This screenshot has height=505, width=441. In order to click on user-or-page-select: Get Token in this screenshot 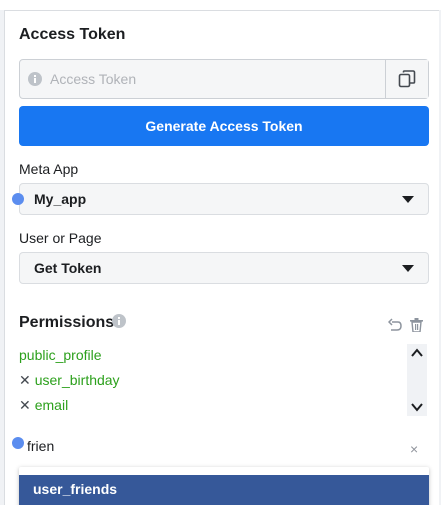, I will do `click(224, 268)`.